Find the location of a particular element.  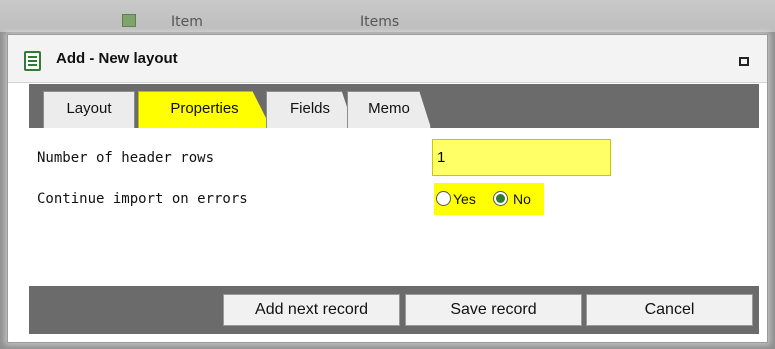

header-rows-input is located at coordinates (522, 157).